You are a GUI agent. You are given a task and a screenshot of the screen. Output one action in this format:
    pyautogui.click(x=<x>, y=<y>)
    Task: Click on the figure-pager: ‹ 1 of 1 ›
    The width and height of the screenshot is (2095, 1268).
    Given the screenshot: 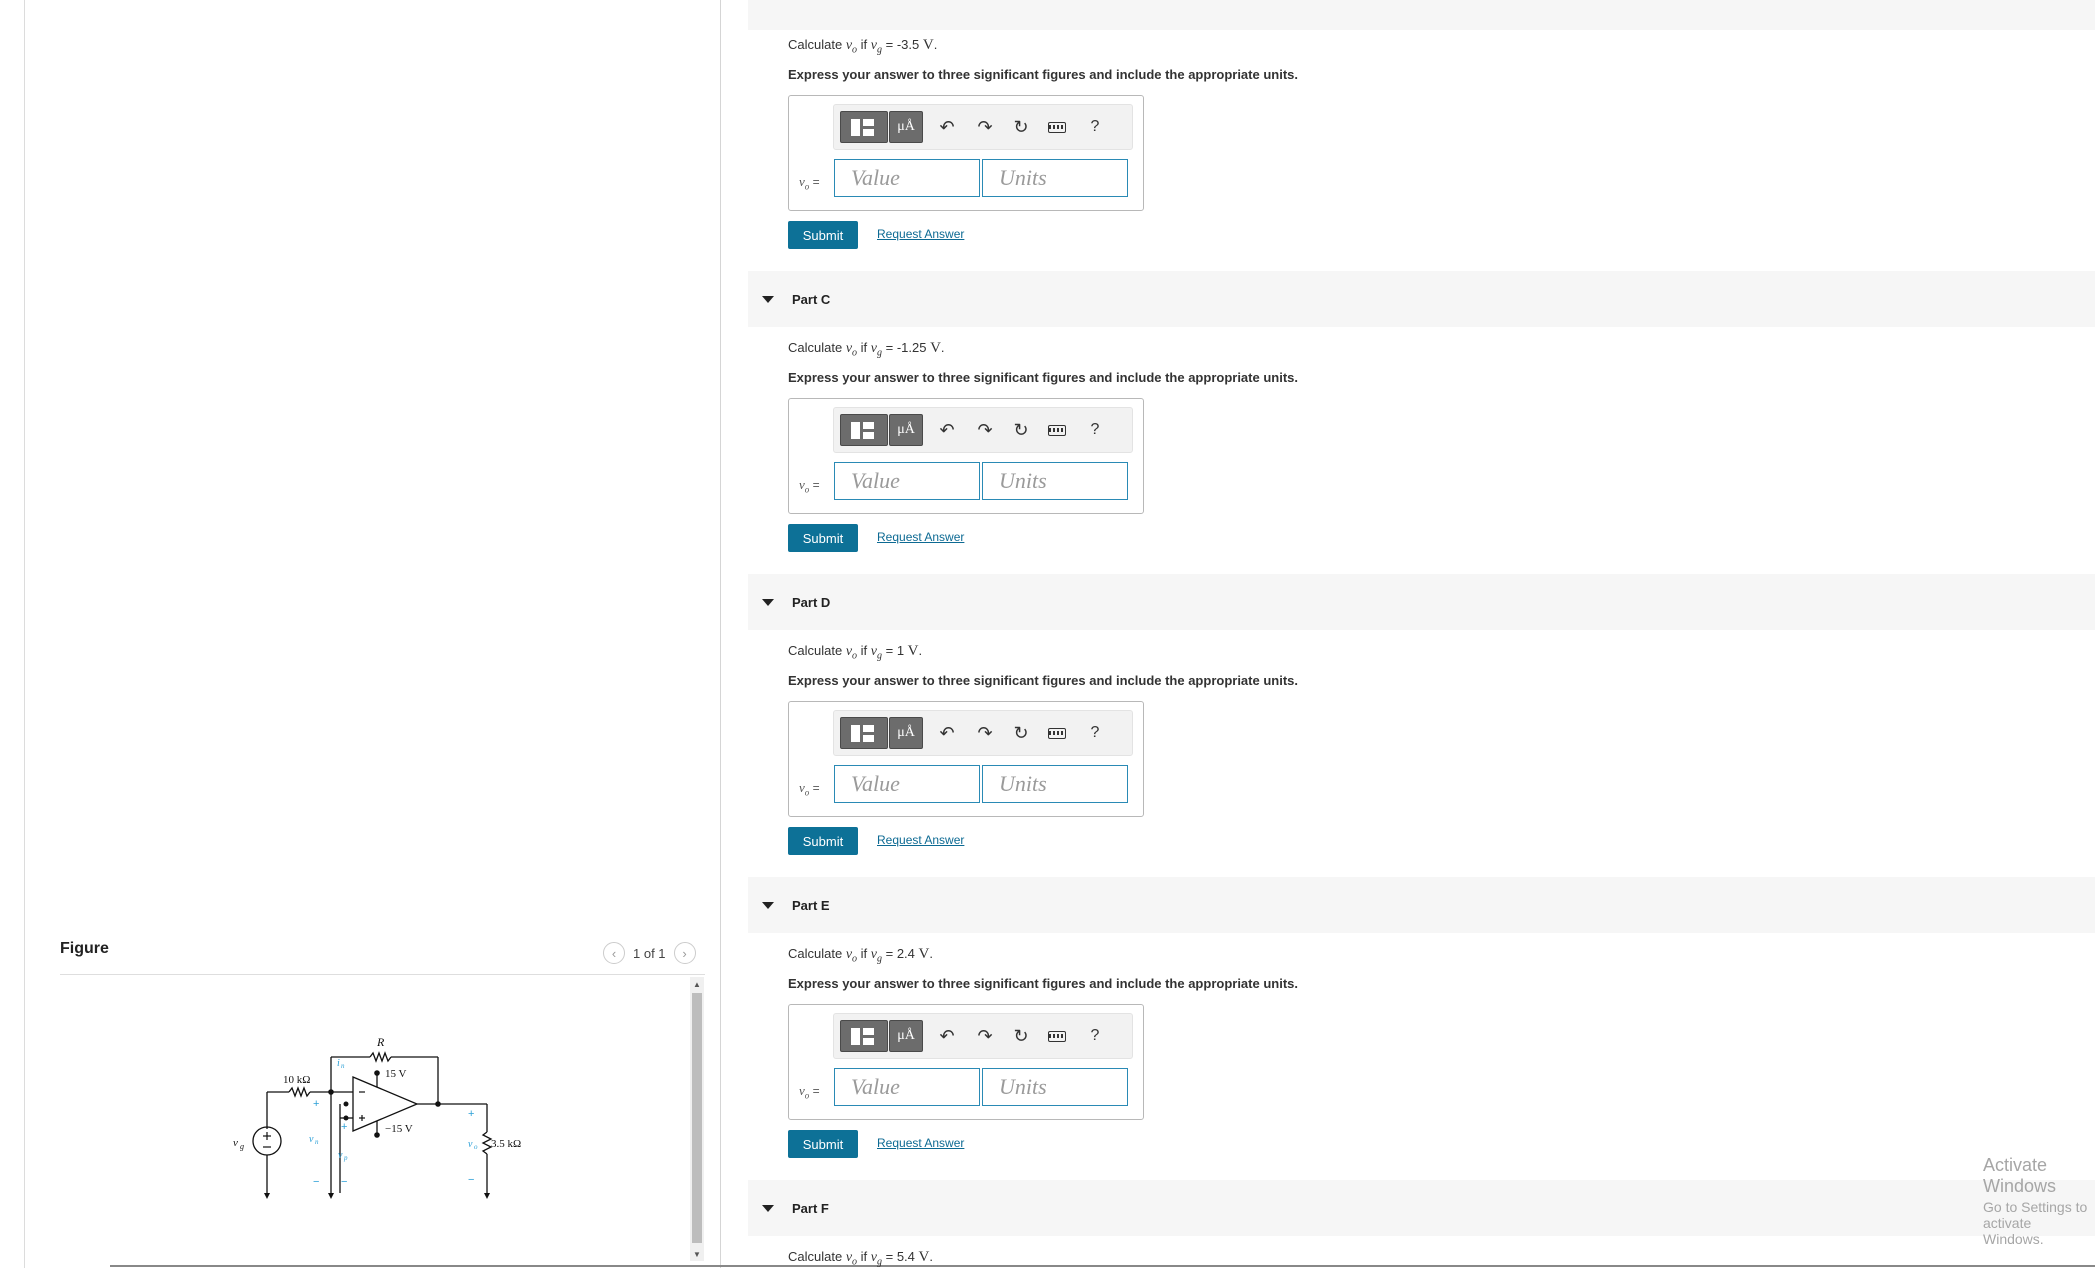 What is the action you would take?
    pyautogui.click(x=649, y=953)
    